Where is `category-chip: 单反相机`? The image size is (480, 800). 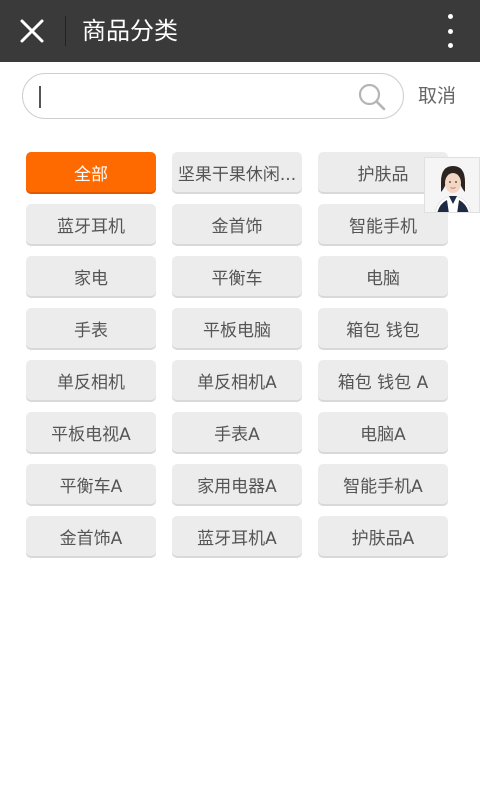
category-chip: 单反相机 is located at coordinates (91, 380).